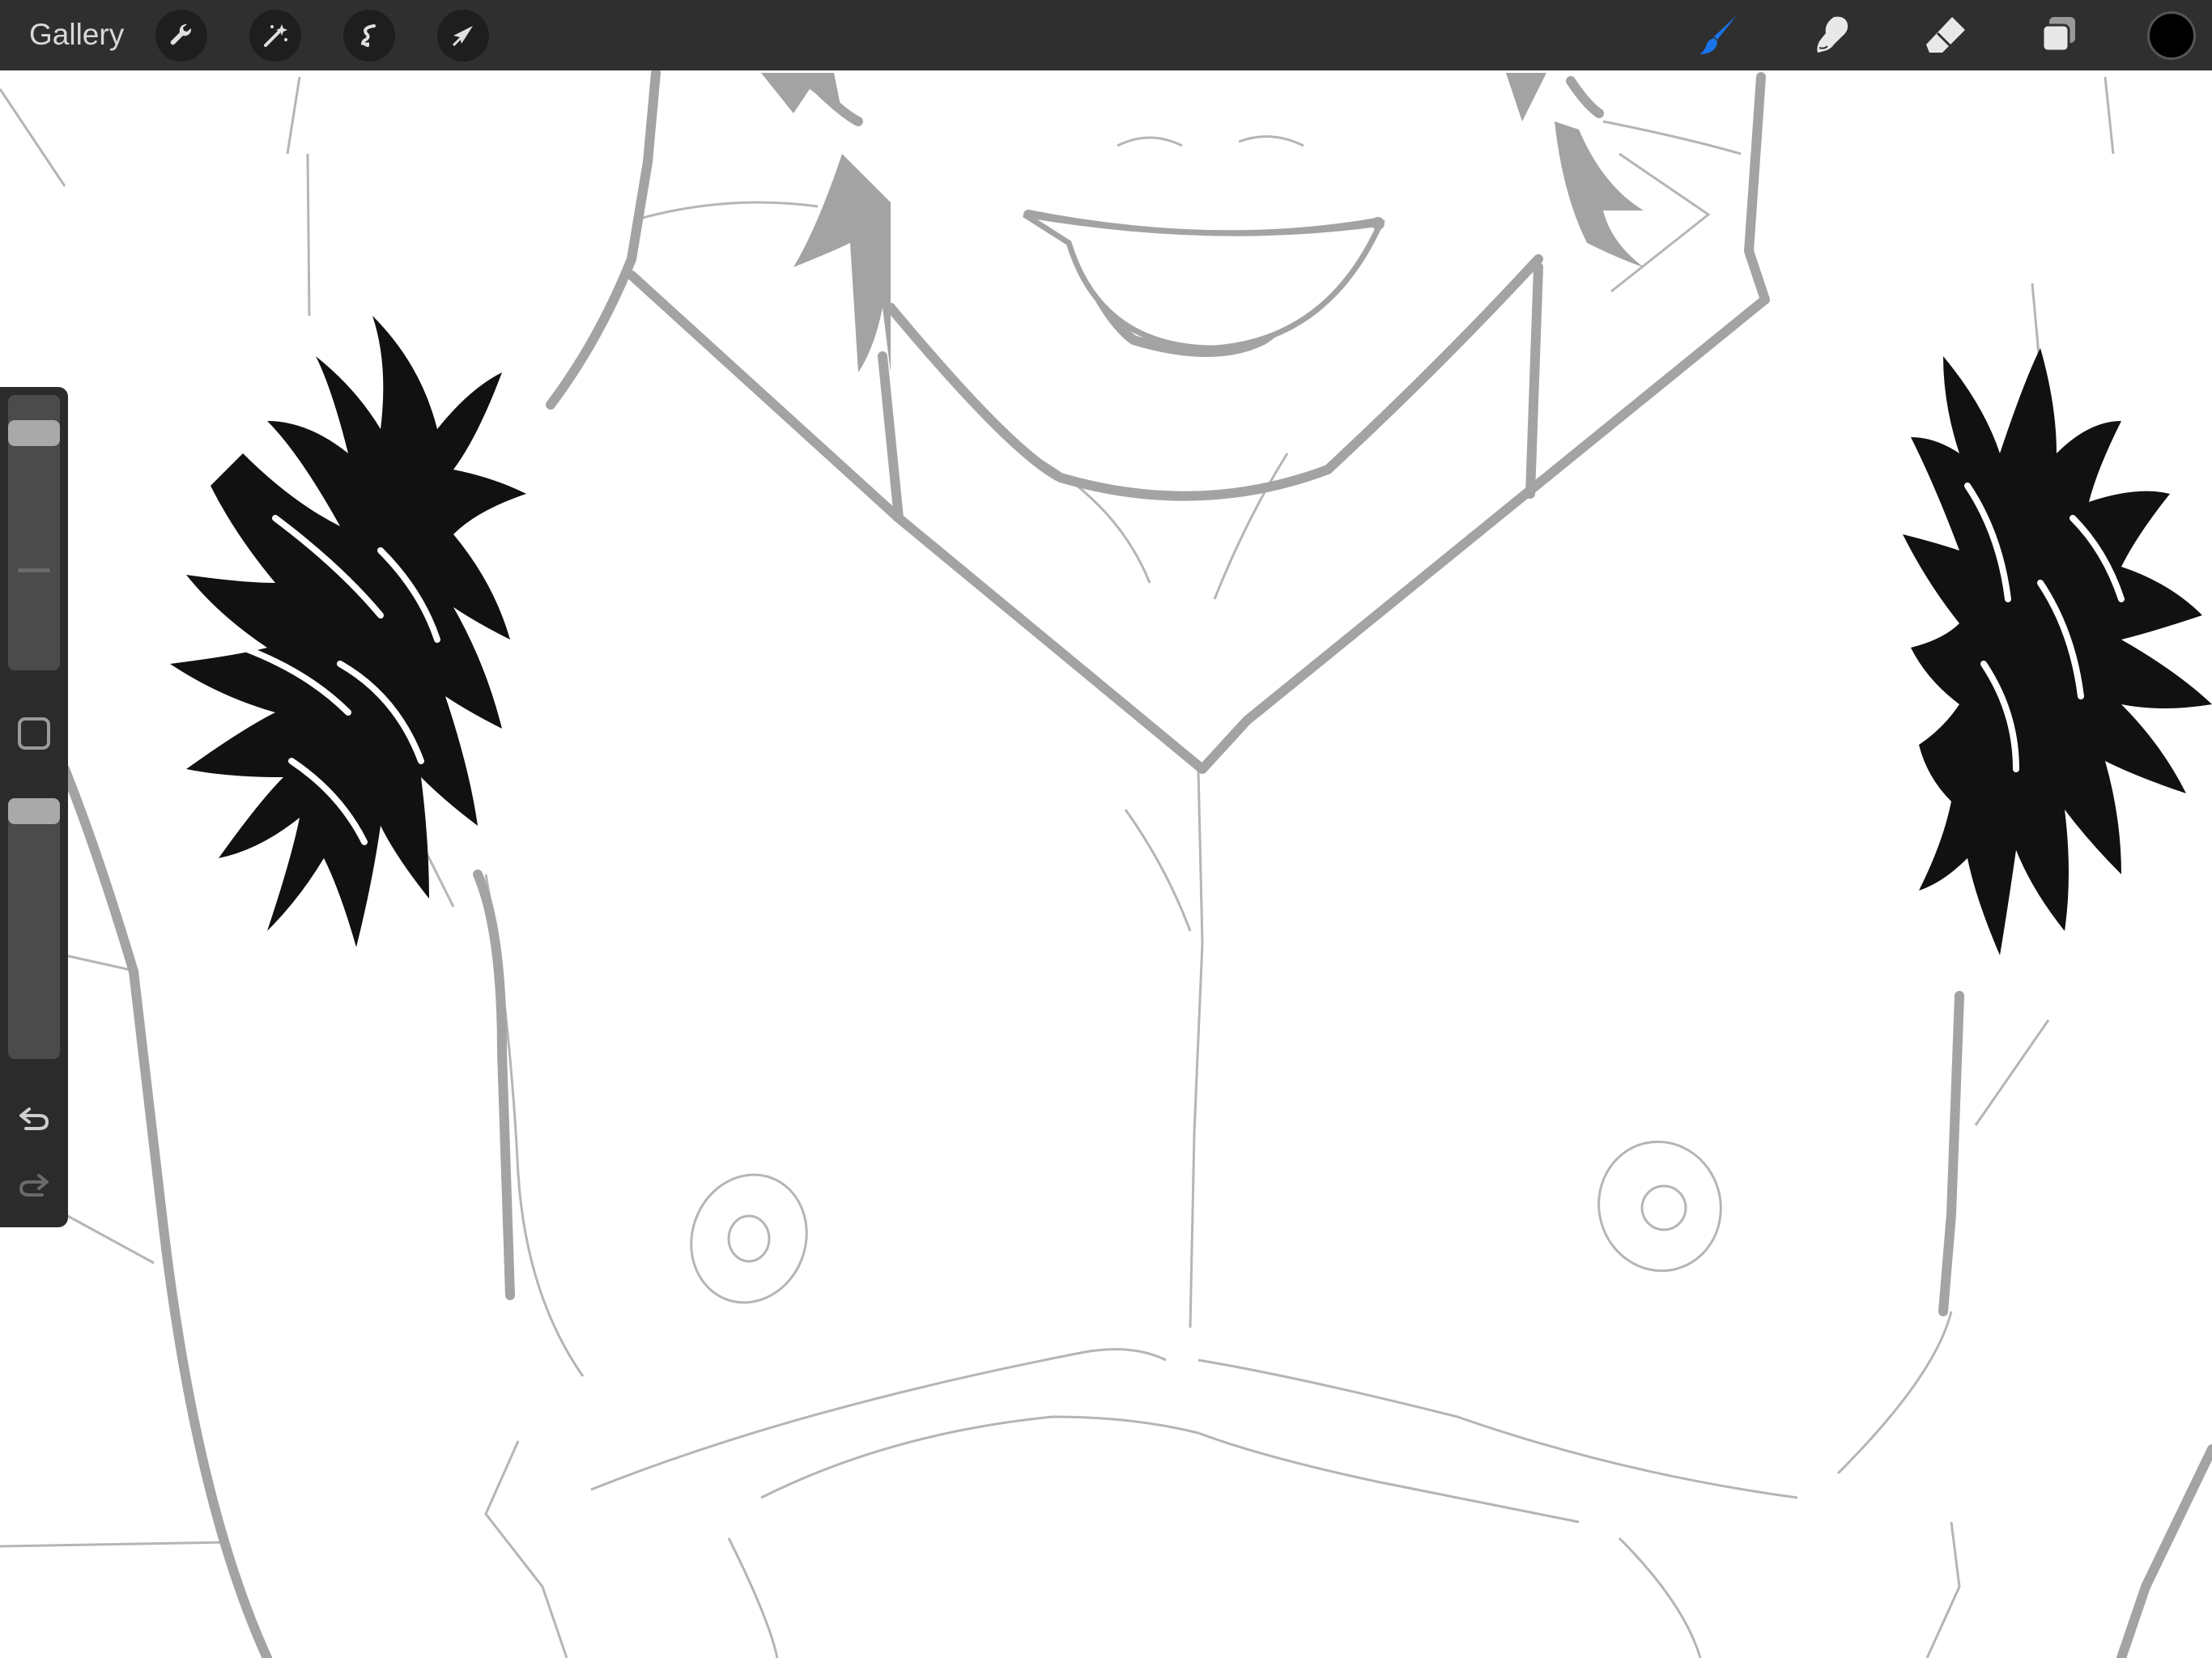 This screenshot has height=1658, width=2212. I want to click on brush-icon, so click(1718, 34).